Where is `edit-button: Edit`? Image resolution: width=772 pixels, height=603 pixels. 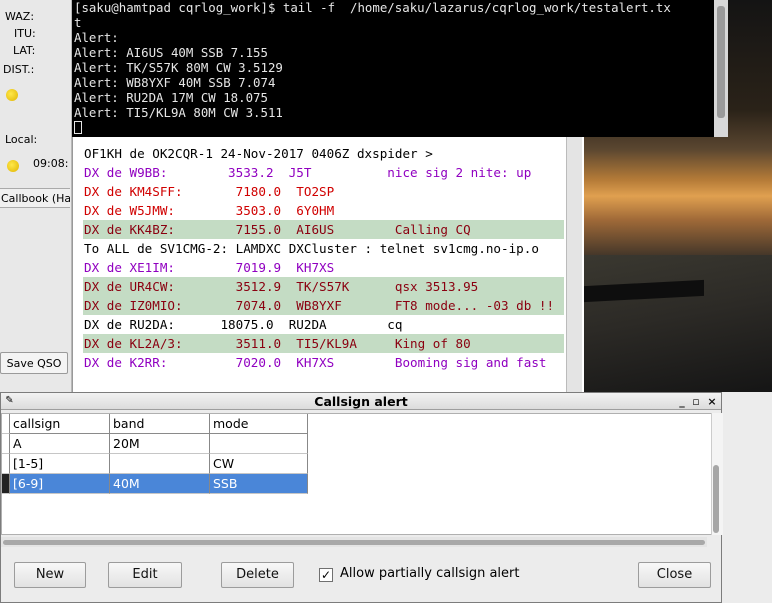 edit-button: Edit is located at coordinates (145, 575).